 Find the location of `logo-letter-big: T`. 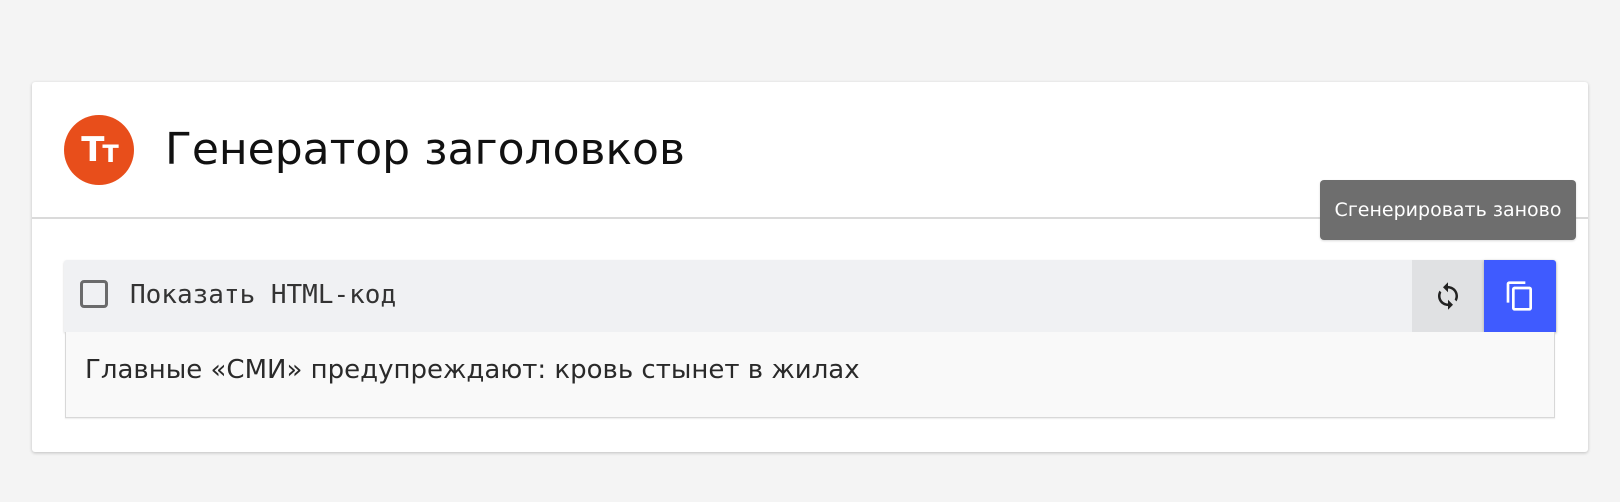

logo-letter-big: T is located at coordinates (92, 150).